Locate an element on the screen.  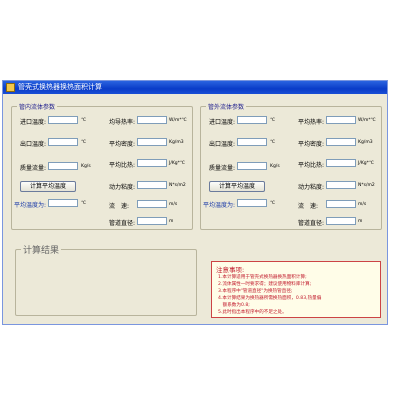
tube-specific-heat-input is located at coordinates (152, 163).